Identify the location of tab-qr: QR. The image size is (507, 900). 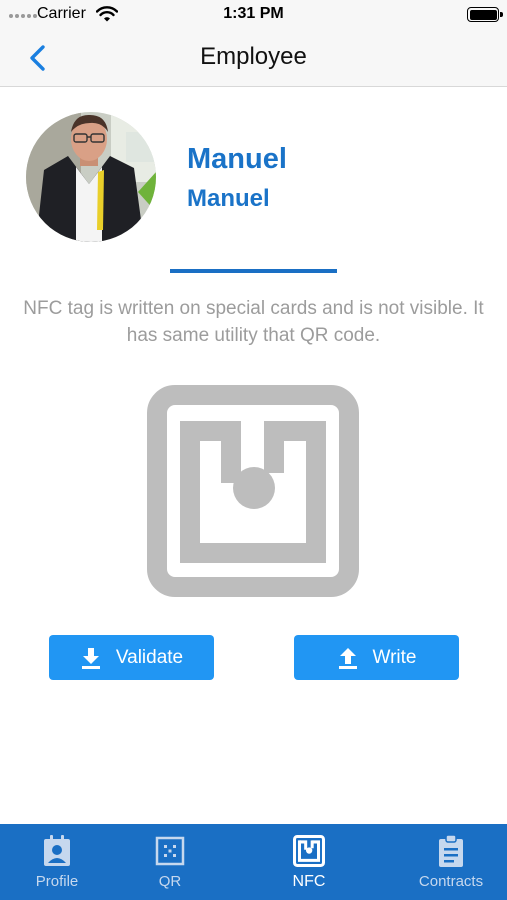
(170, 862).